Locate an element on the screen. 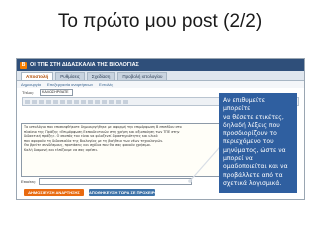 This screenshot has height=240, width=320. save-draft-button: ΑΠΟΘΗΚΕΥΣΗ ΤΩΡΑ ΣΕ ΠΡΟΧΕΙΡΟ is located at coordinates (123, 192).